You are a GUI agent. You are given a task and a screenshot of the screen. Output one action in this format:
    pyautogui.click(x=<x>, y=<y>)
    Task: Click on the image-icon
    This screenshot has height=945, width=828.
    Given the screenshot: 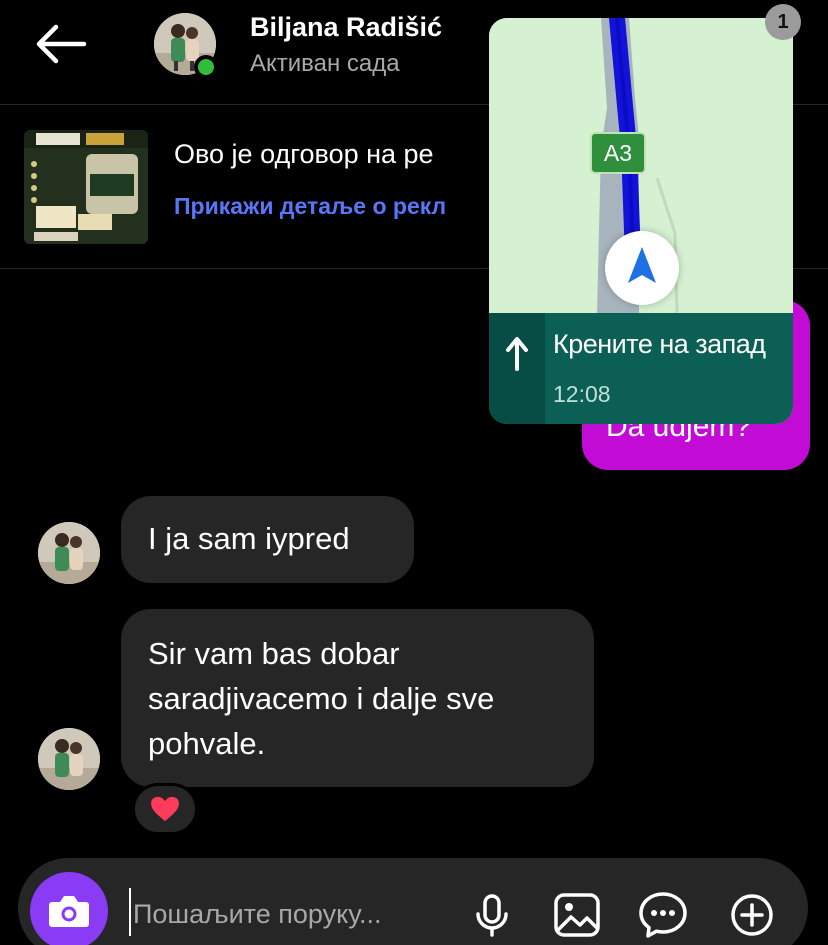 What is the action you would take?
    pyautogui.click(x=577, y=915)
    